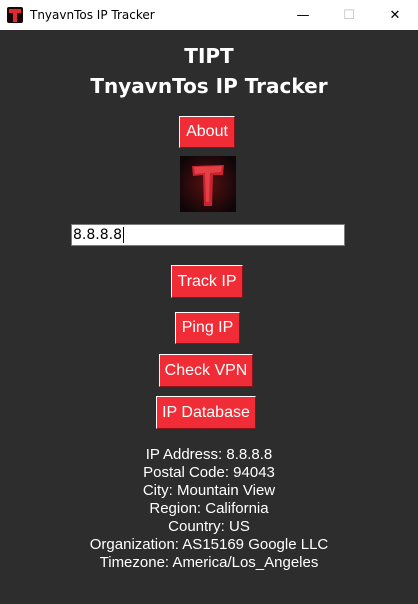  I want to click on t-logo-icon, so click(208, 184).